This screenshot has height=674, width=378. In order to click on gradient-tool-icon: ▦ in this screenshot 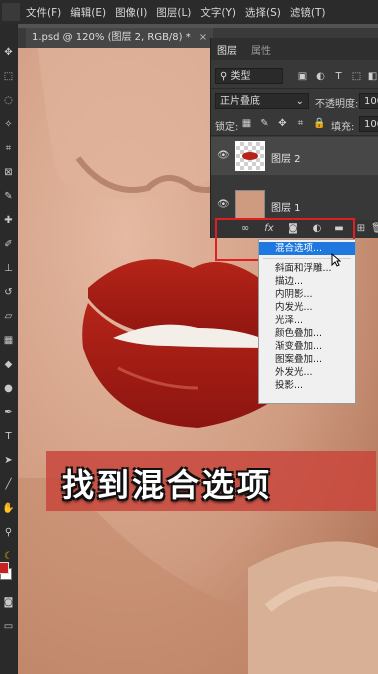, I will do `click(8, 340)`.